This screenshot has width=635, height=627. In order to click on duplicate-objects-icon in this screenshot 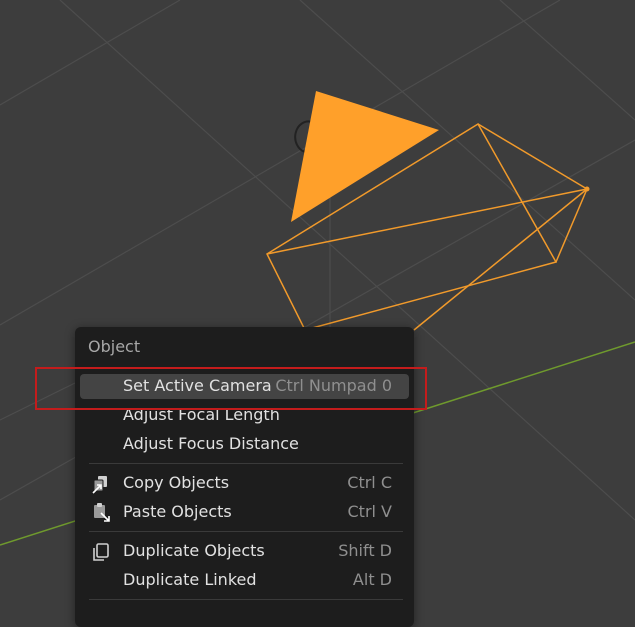, I will do `click(101, 552)`.